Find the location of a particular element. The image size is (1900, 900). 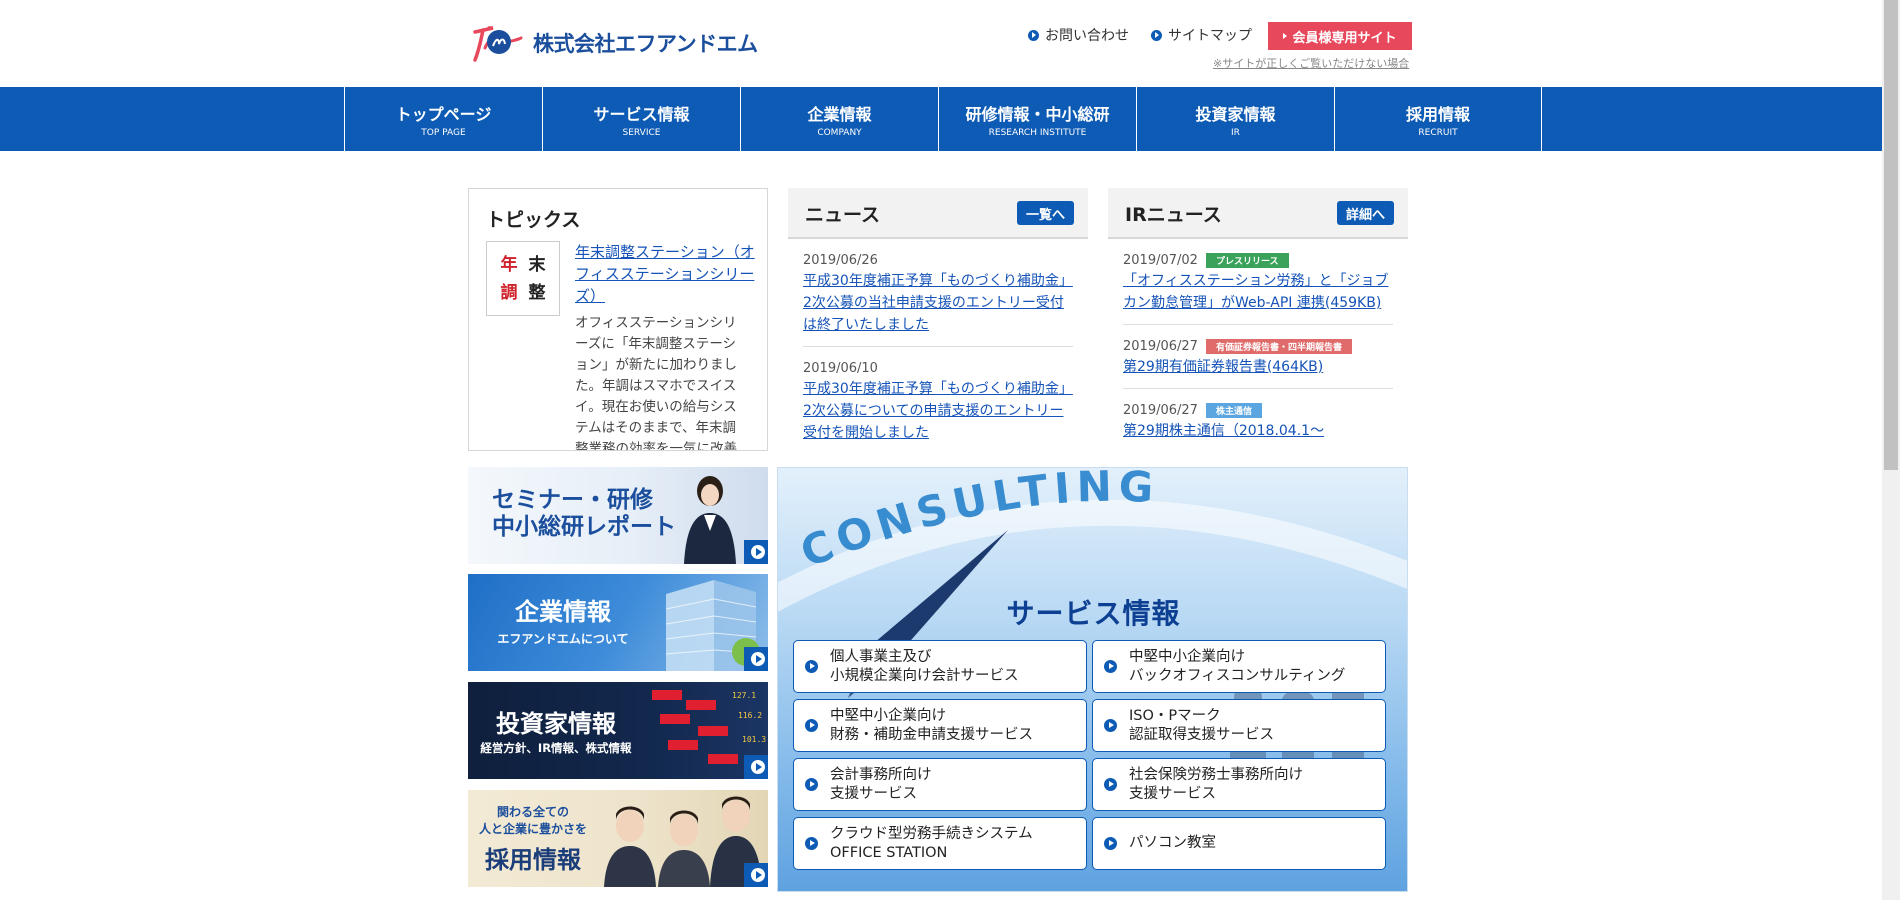

caret-right-icon is located at coordinates (1285, 36).